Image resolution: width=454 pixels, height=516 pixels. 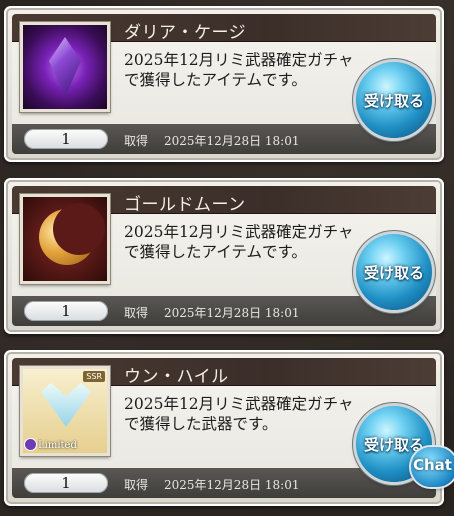 I want to click on chat-button: Chat, so click(x=432, y=467).